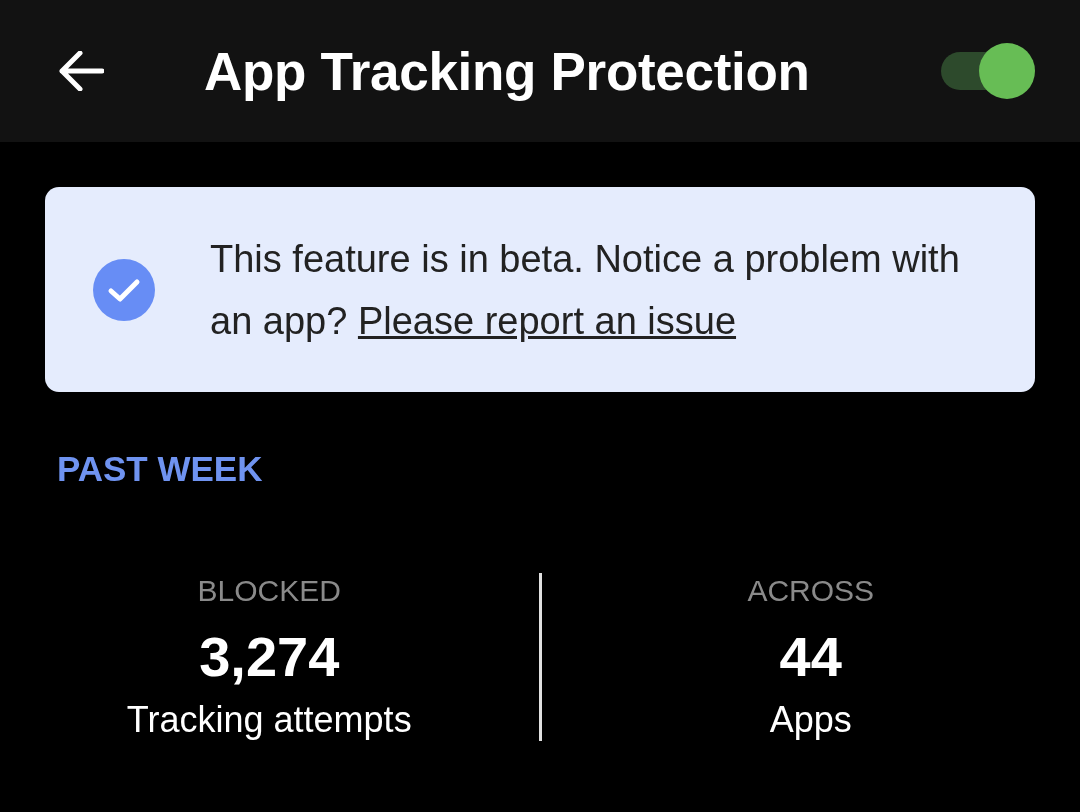 This screenshot has height=812, width=1080. Describe the element at coordinates (269, 591) in the screenshot. I see `stat-label: BLOCKED` at that location.